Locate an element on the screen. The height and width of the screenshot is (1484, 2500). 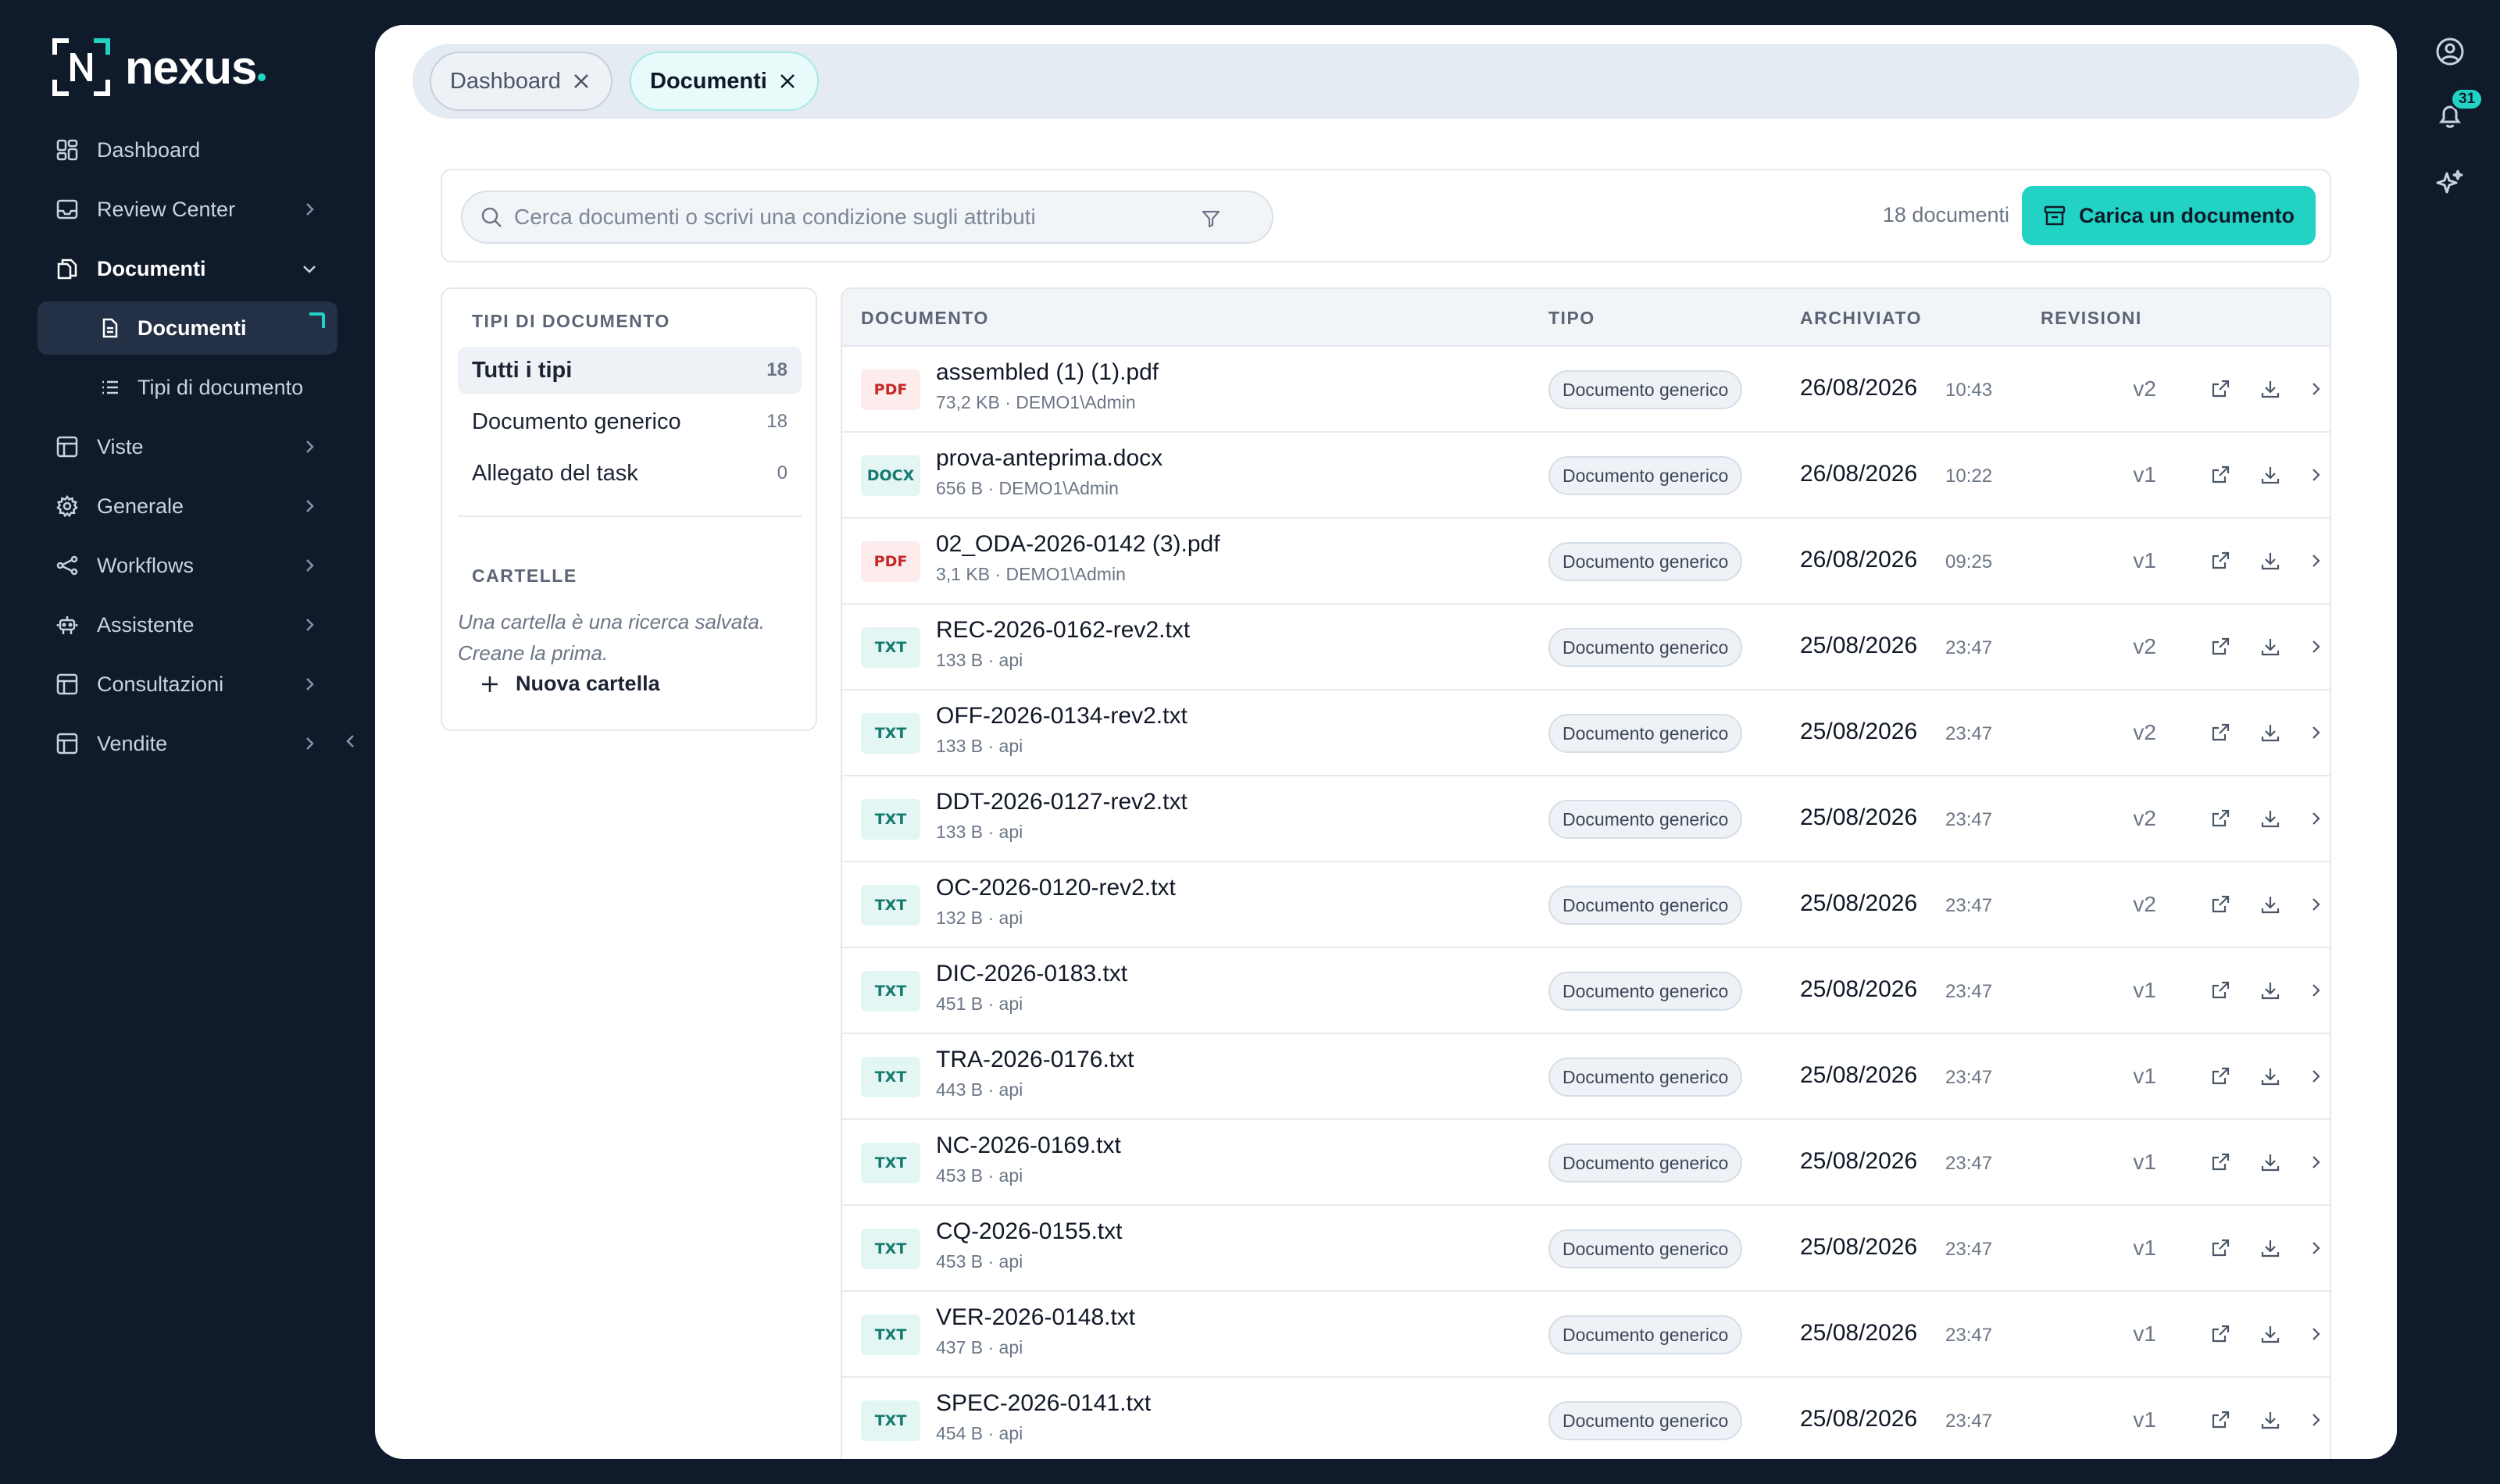
sidebar-item-assistente: Assistente is located at coordinates (188, 624).